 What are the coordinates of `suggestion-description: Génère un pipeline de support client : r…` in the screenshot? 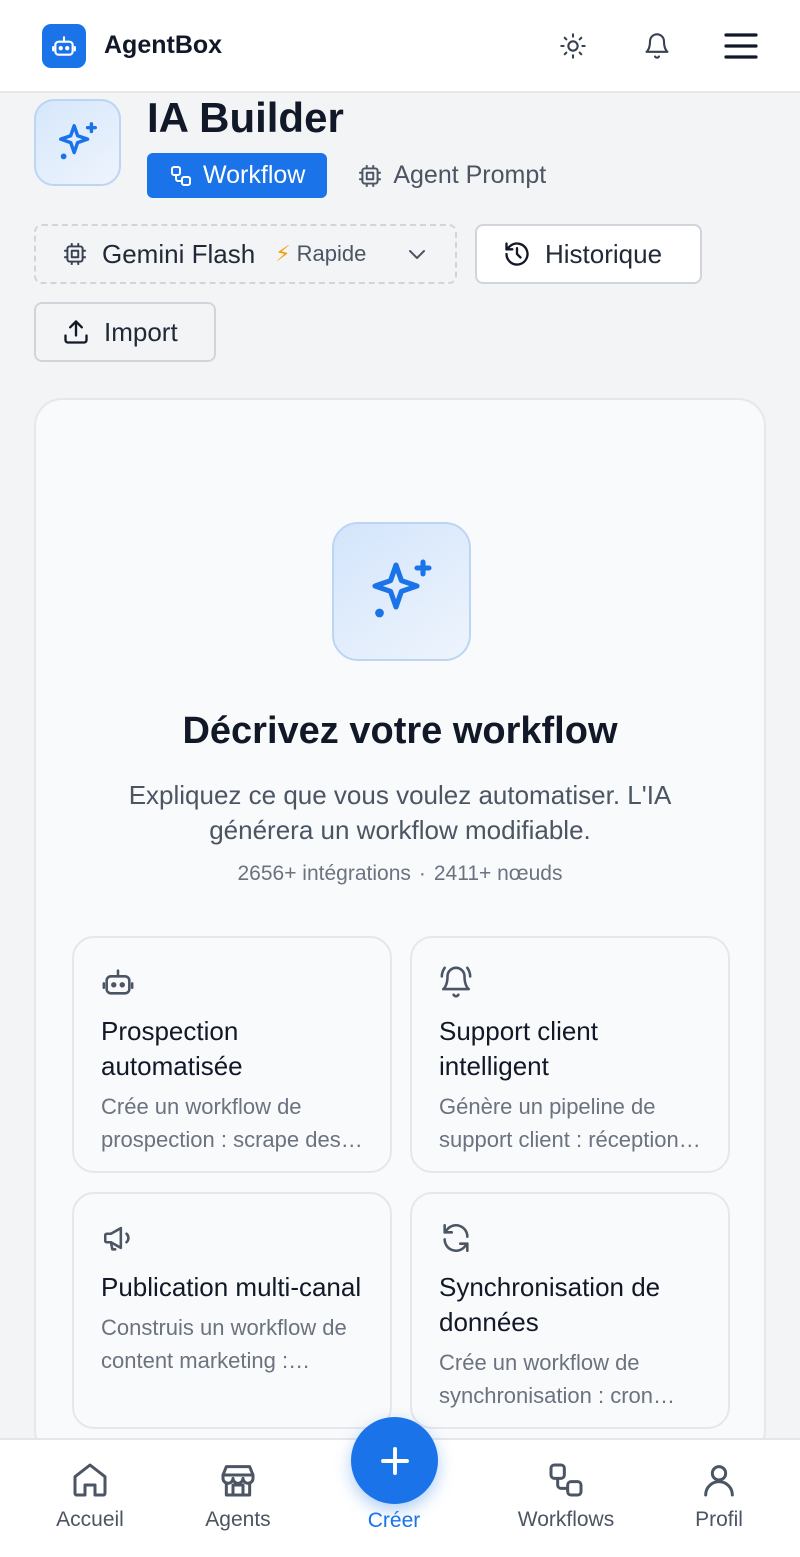 It's located at (559, 1123).